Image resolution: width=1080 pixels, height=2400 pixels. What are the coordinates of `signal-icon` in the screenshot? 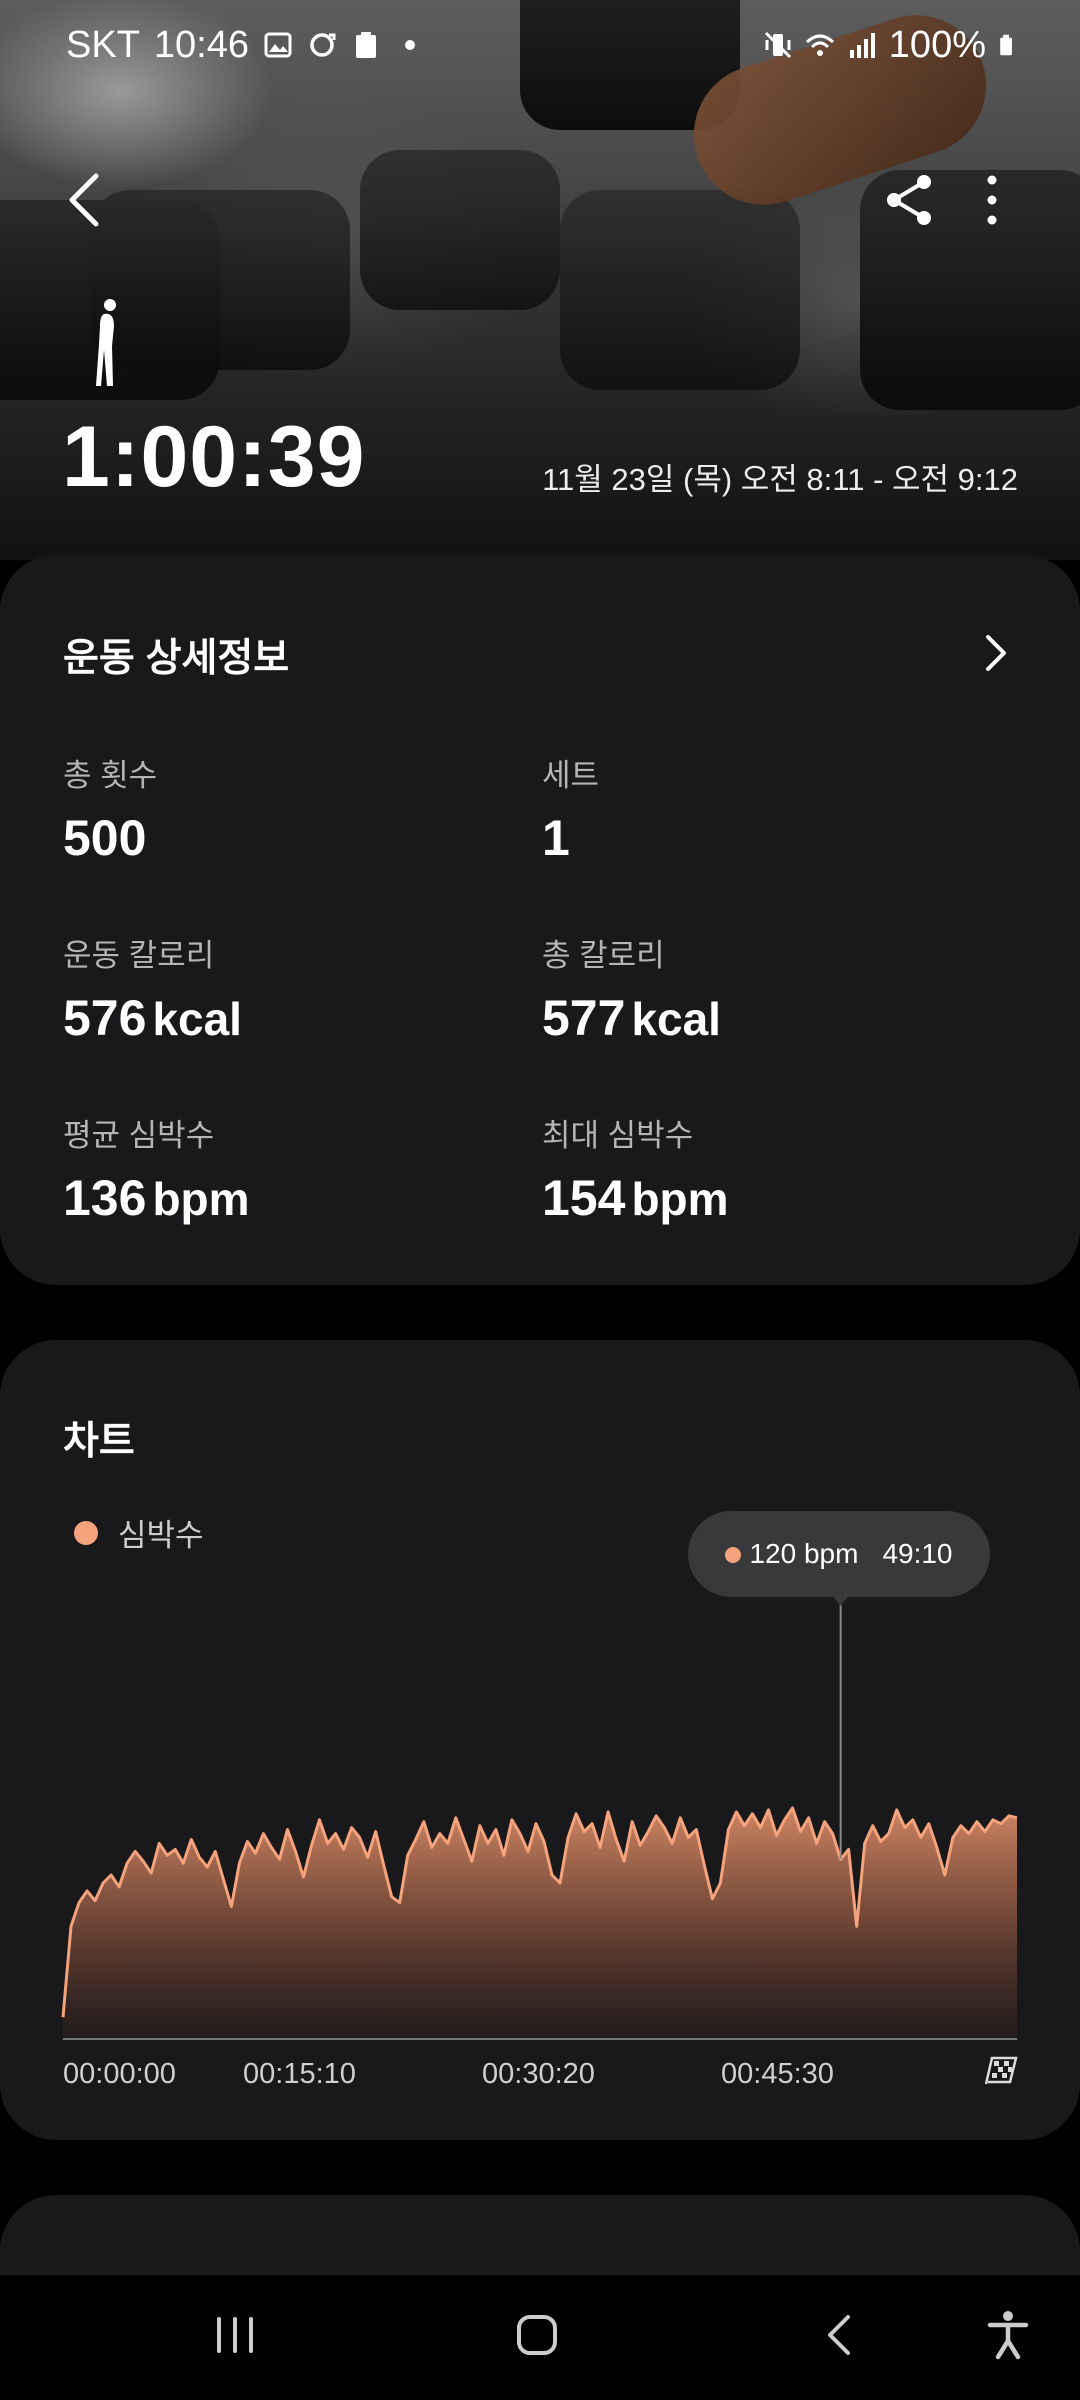 It's located at (862, 45).